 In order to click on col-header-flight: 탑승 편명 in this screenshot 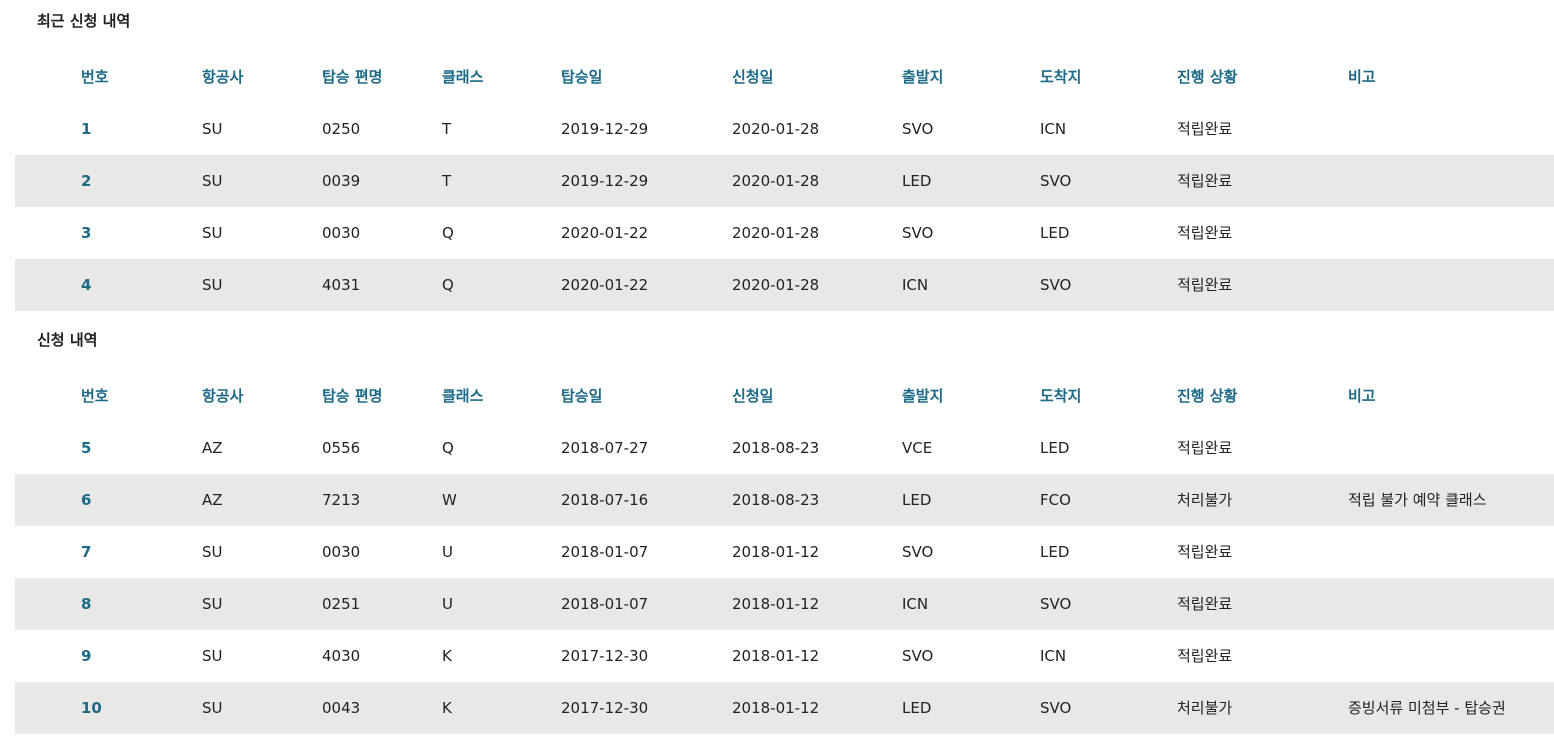, I will do `click(352, 77)`.